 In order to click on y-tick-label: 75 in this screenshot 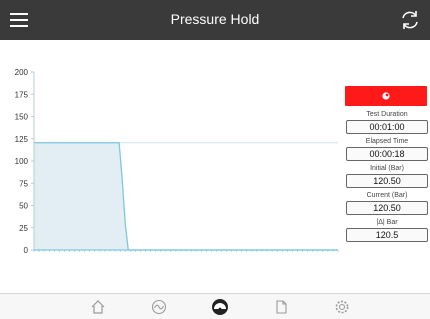, I will do `click(23, 183)`.